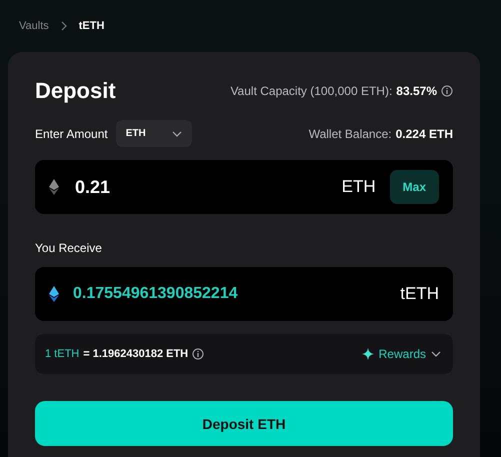 This screenshot has height=457, width=501. I want to click on token-dropdown: ETH, so click(154, 133).